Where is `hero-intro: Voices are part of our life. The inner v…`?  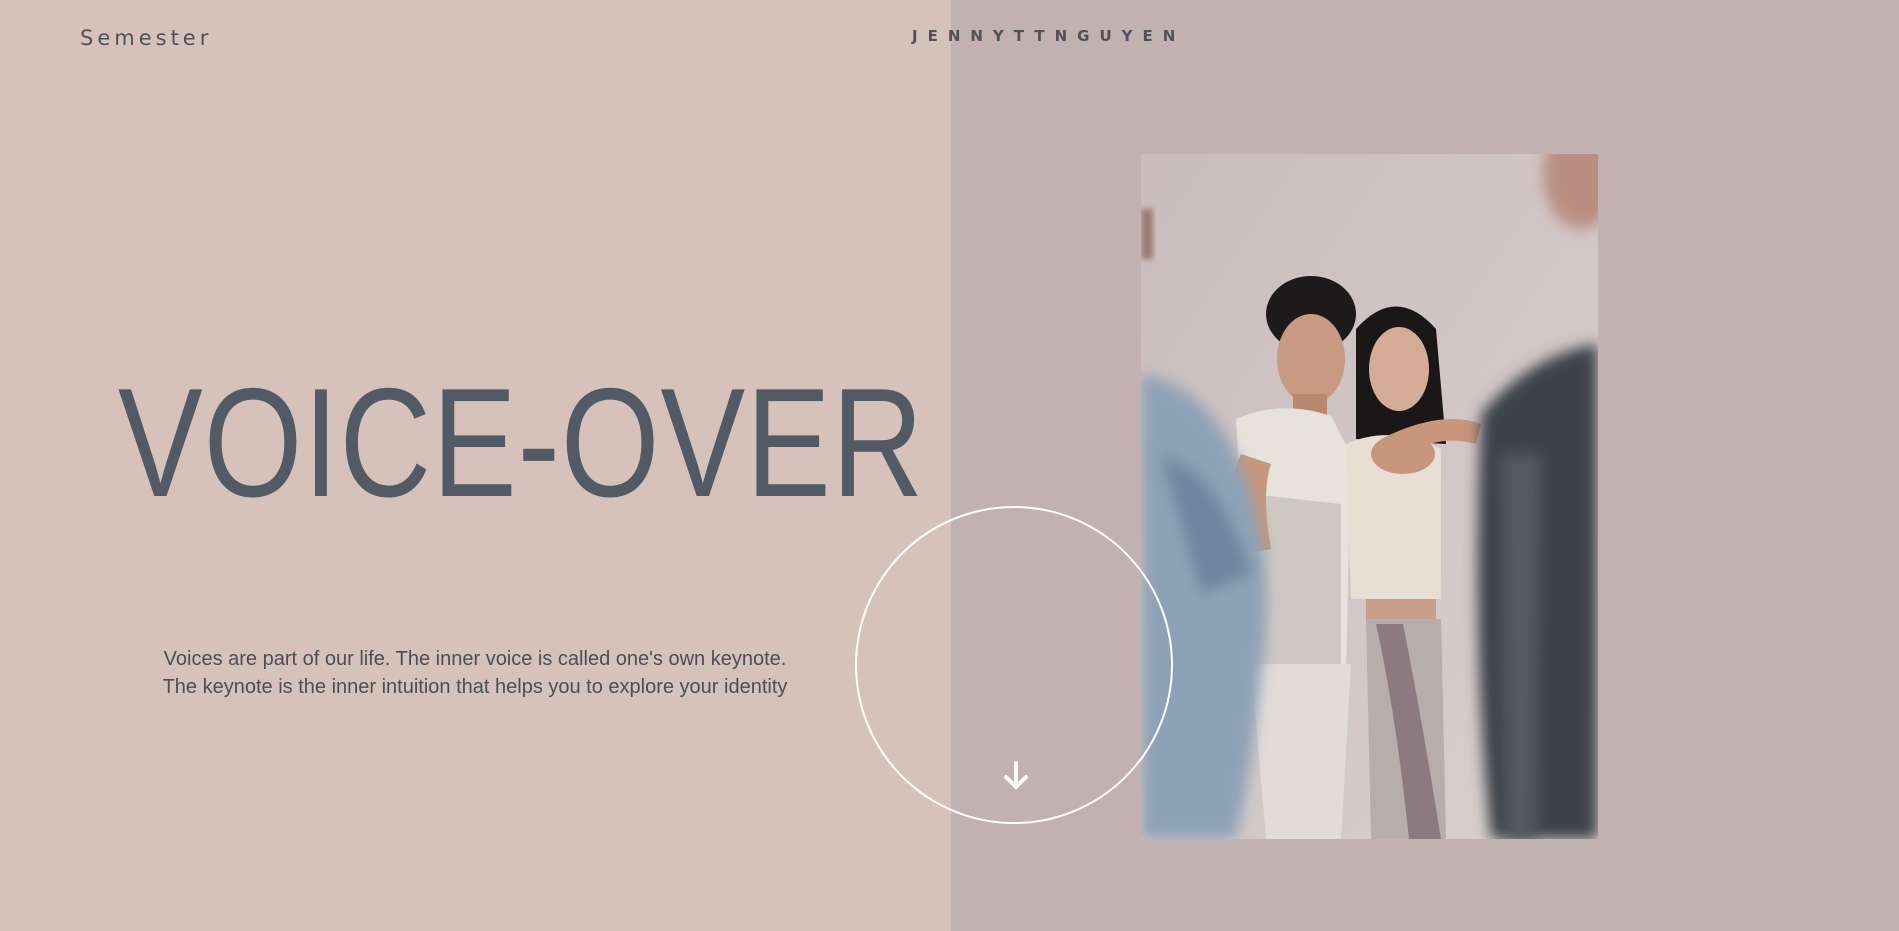
hero-intro: Voices are part of our life. The inner v… is located at coordinates (475, 673).